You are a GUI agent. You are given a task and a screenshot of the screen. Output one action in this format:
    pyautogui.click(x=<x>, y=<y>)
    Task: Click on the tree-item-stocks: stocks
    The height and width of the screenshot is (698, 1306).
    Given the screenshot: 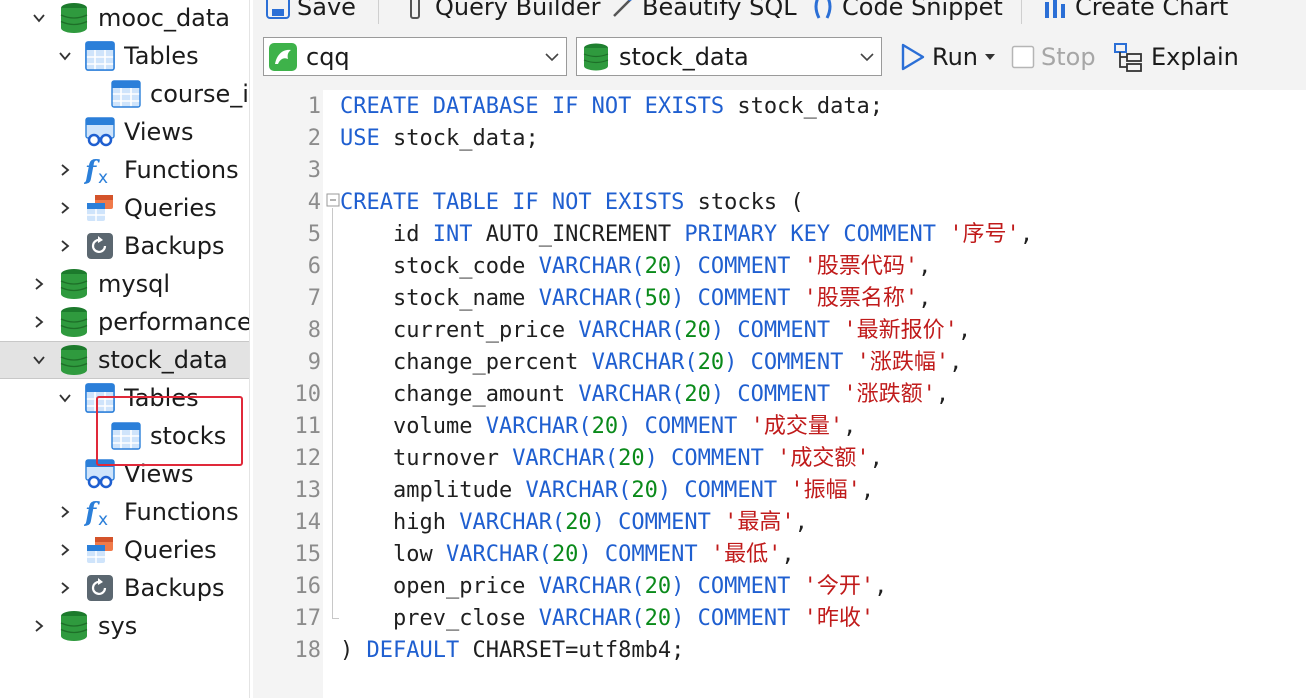 What is the action you would take?
    pyautogui.click(x=124, y=436)
    